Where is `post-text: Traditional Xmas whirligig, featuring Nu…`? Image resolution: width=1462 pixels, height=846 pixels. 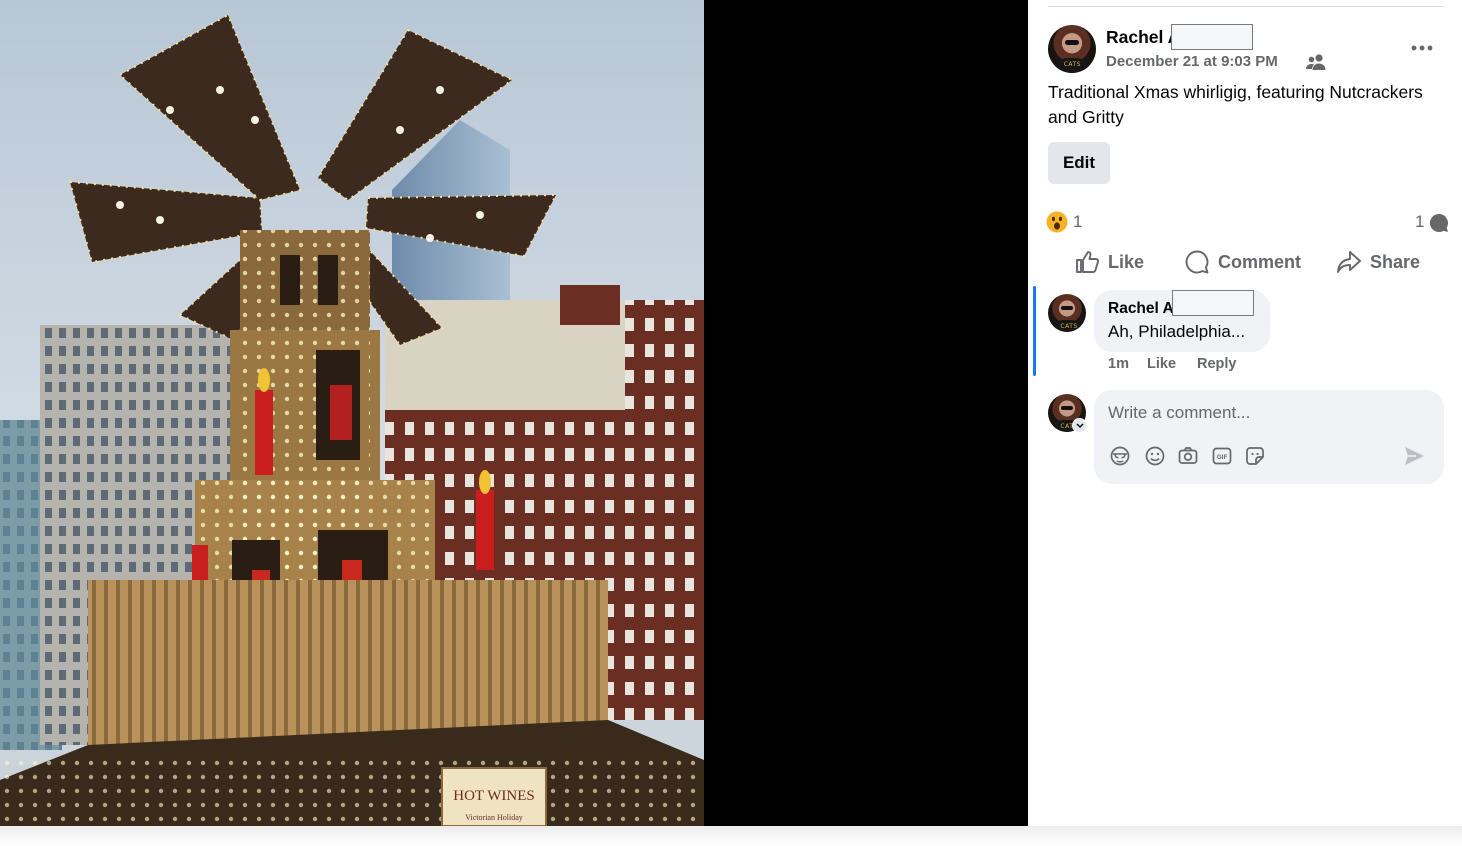
post-text: Traditional Xmas whirligig, featuring Nu… is located at coordinates (1235, 104).